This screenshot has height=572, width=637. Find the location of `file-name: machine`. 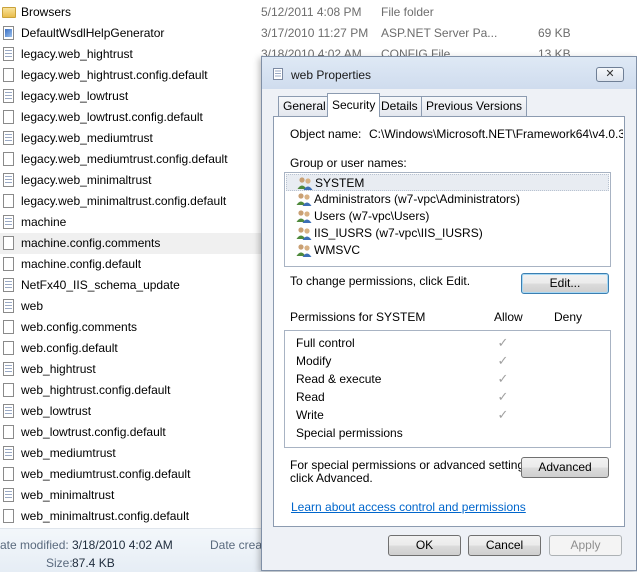

file-name: machine is located at coordinates (44, 222).